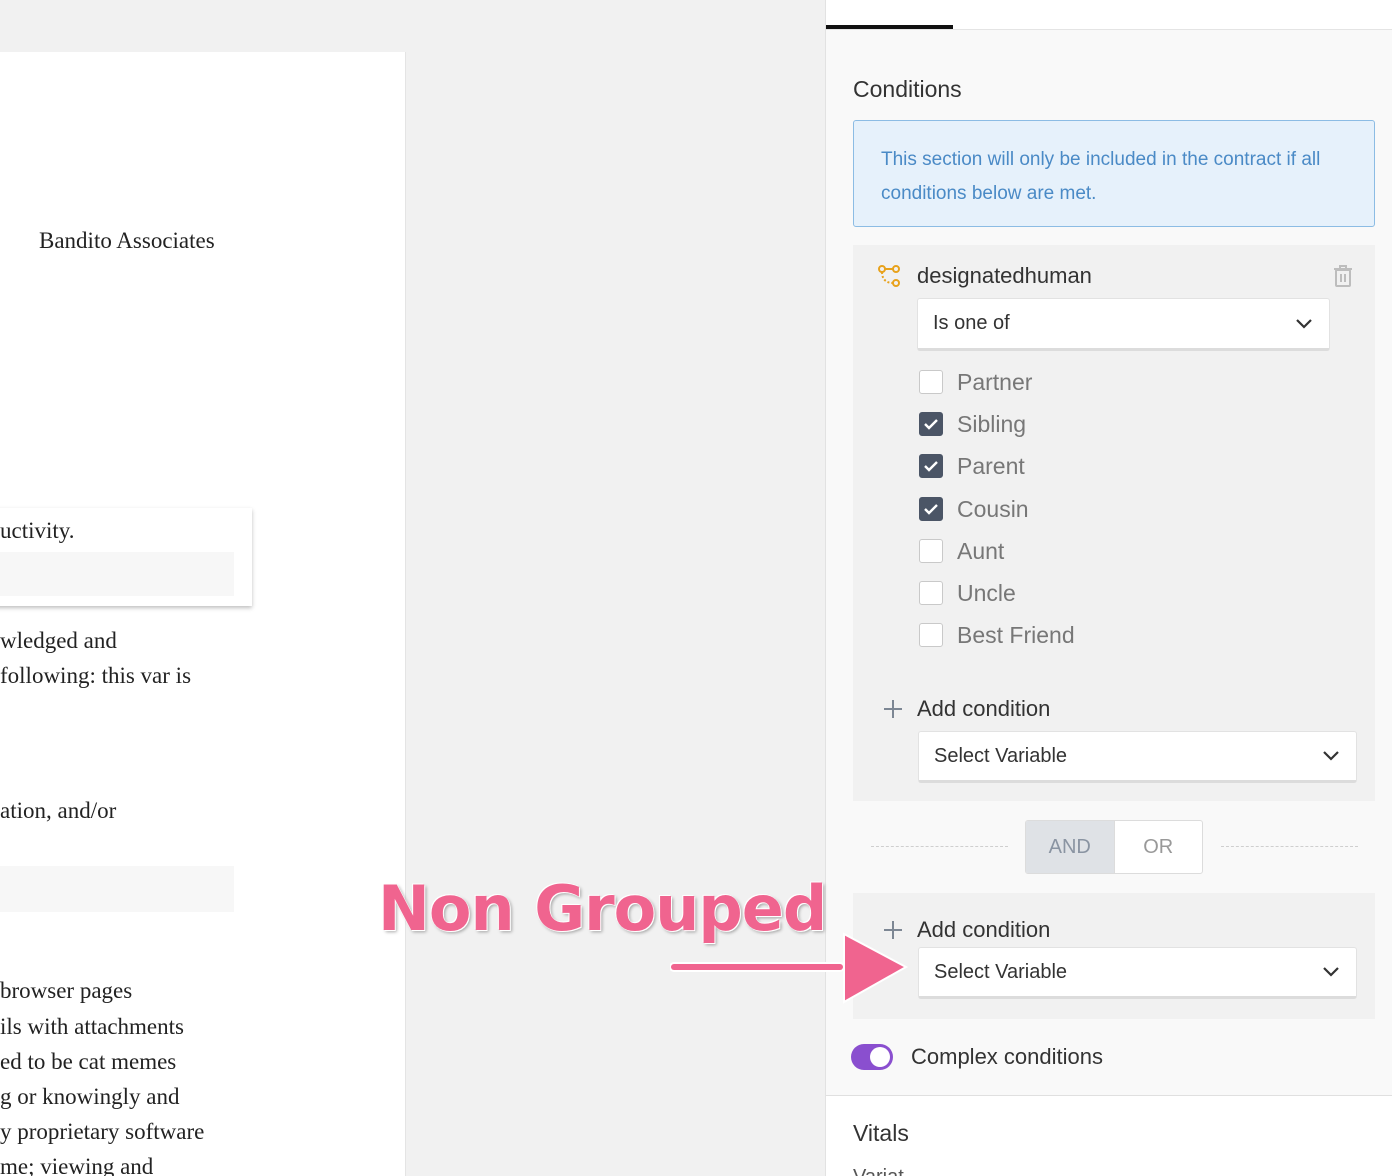 This screenshot has height=1176, width=1392. I want to click on variable-branch-icon, so click(889, 276).